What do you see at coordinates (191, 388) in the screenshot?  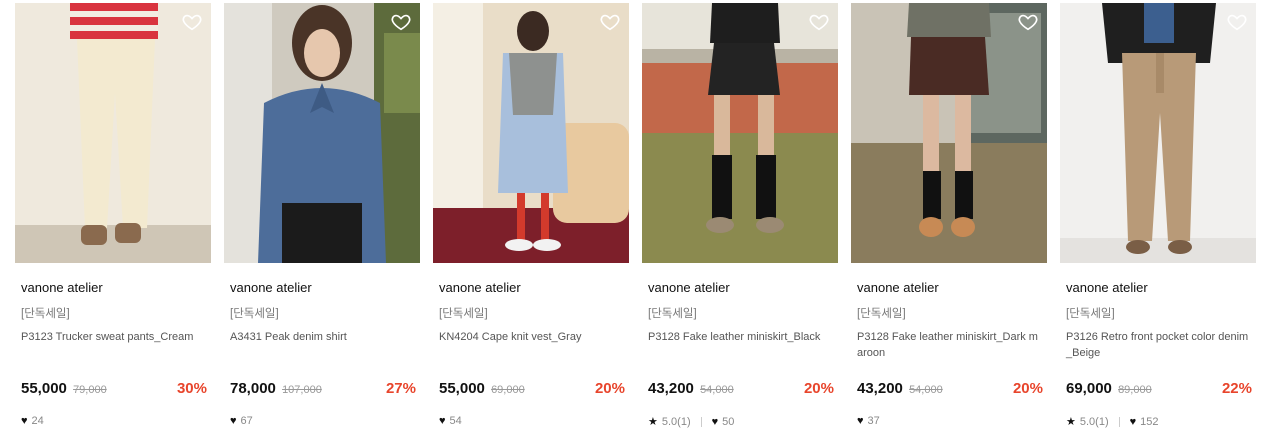 I see `discount-rate: 30%` at bounding box center [191, 388].